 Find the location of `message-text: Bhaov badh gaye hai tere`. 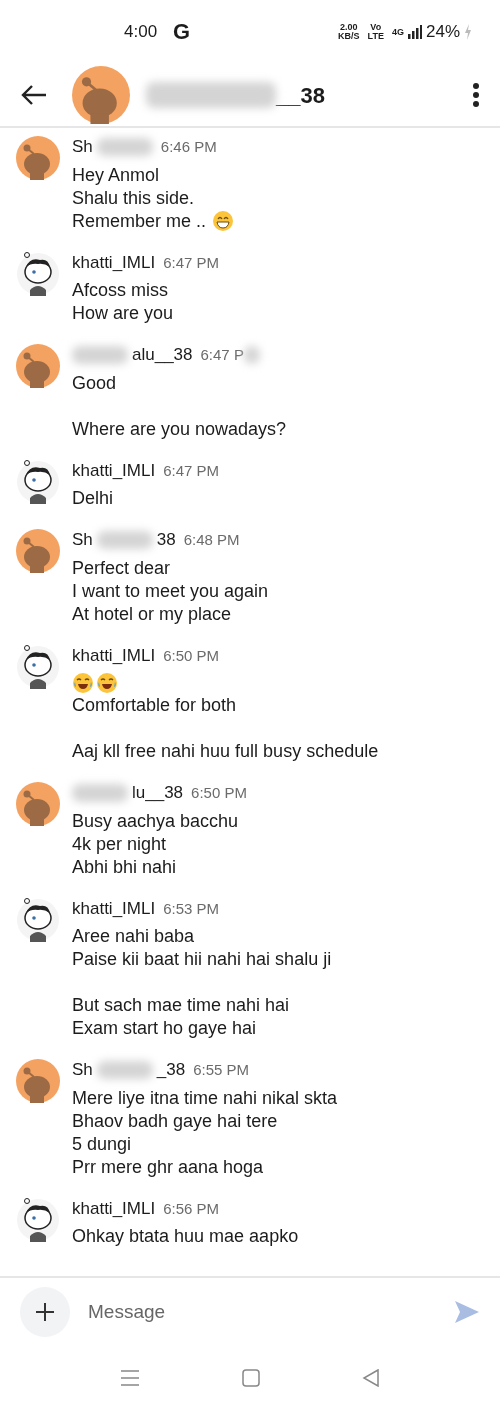

message-text: Bhaov badh gaye hai tere is located at coordinates (175, 1121).